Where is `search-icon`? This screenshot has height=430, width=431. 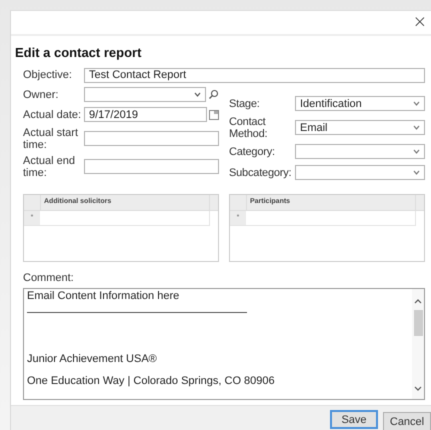
search-icon is located at coordinates (213, 94).